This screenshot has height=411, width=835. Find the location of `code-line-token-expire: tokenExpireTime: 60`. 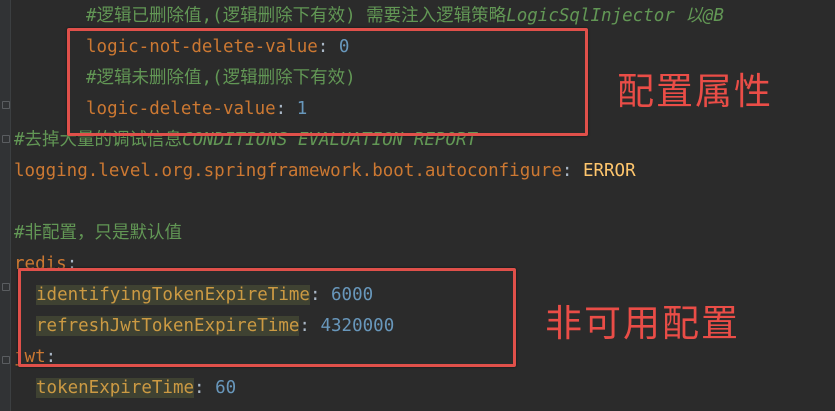

code-line-token-expire: tokenExpireTime: 60 is located at coordinates (136, 388).